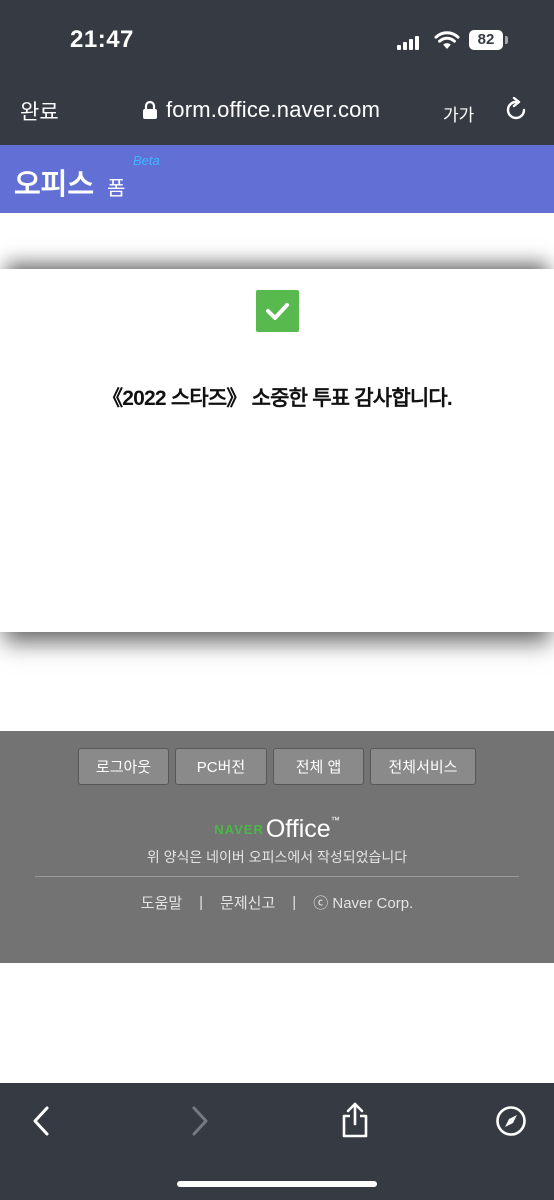 The width and height of the screenshot is (554, 1200). What do you see at coordinates (277, 902) in the screenshot?
I see `footer-links: 도움말 | 문제신고 | ⓒ Naver Corp.` at bounding box center [277, 902].